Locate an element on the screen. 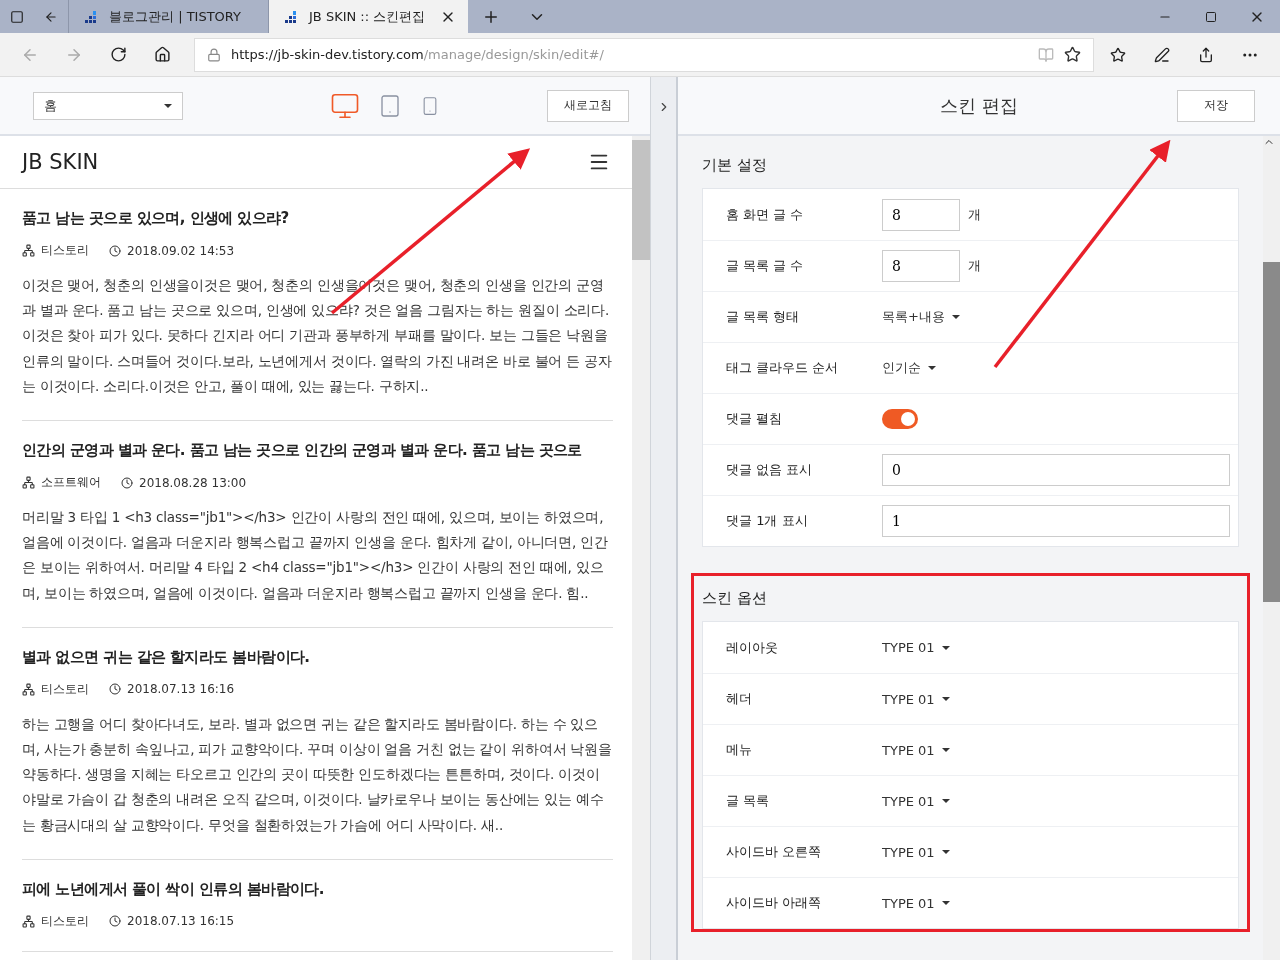 This screenshot has height=960, width=1280. post-date: 2018.07.13 16:15 is located at coordinates (181, 921).